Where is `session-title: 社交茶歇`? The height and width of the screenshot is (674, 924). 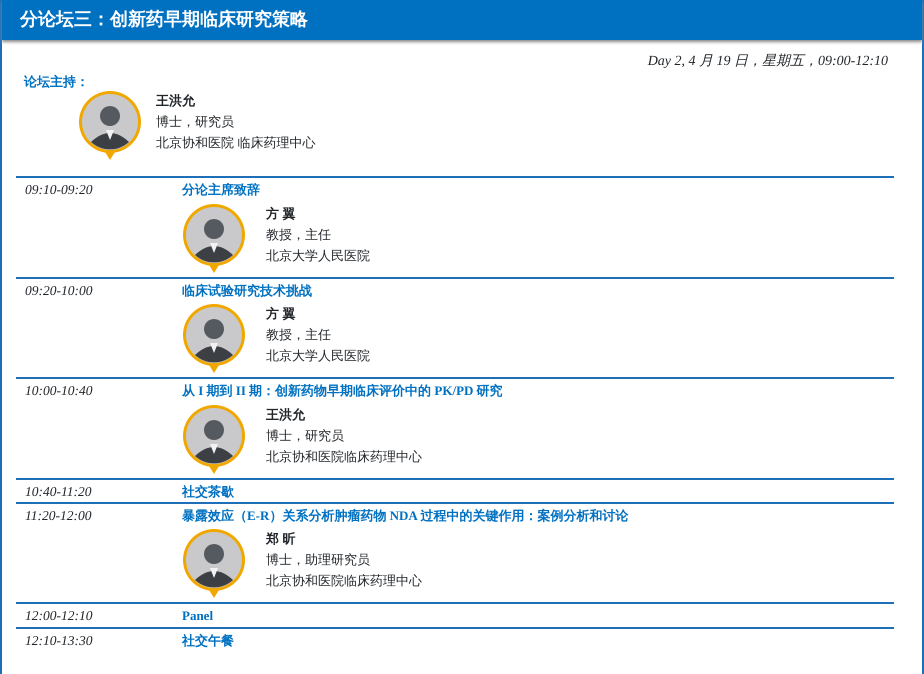 session-title: 社交茶歇 is located at coordinates (208, 491).